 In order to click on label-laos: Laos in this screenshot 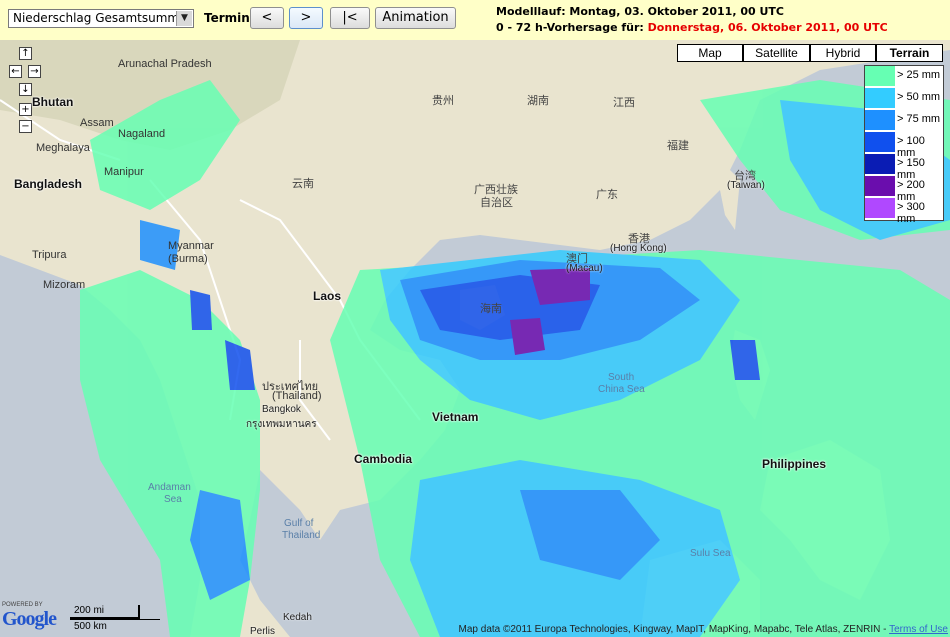, I will do `click(327, 296)`.